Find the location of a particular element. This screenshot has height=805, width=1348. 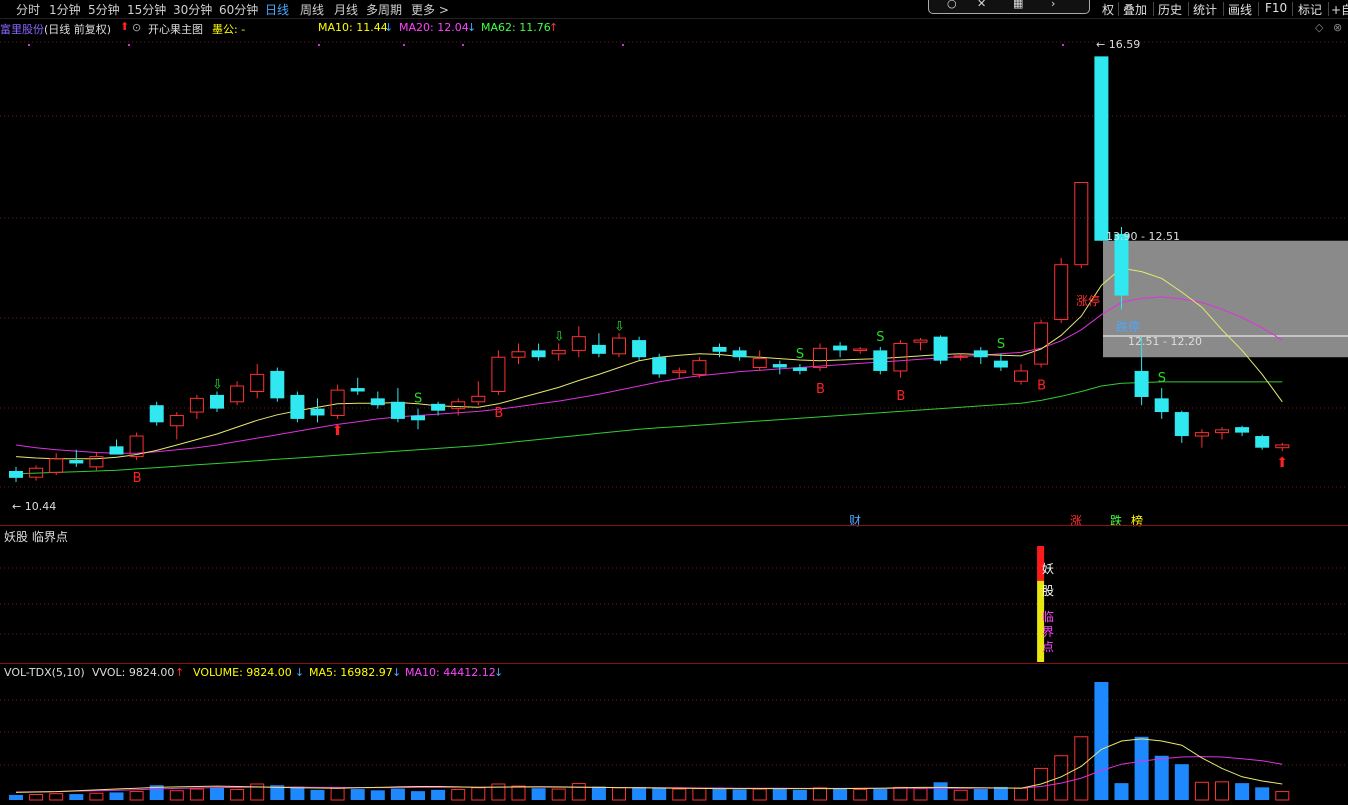

volume-arrow: ↓ is located at coordinates (300, 672).